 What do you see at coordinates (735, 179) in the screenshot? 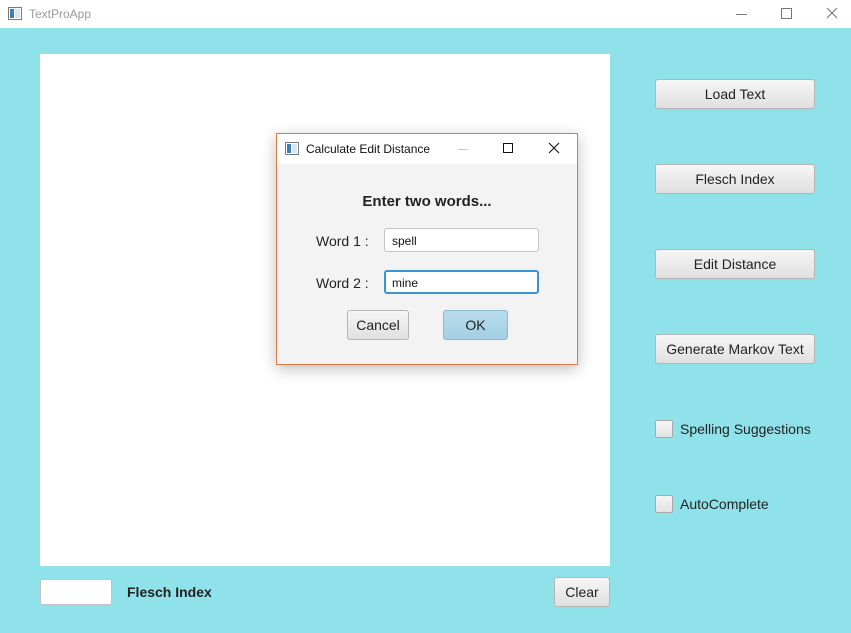
I see `flesch-index-button: Flesch Index` at bounding box center [735, 179].